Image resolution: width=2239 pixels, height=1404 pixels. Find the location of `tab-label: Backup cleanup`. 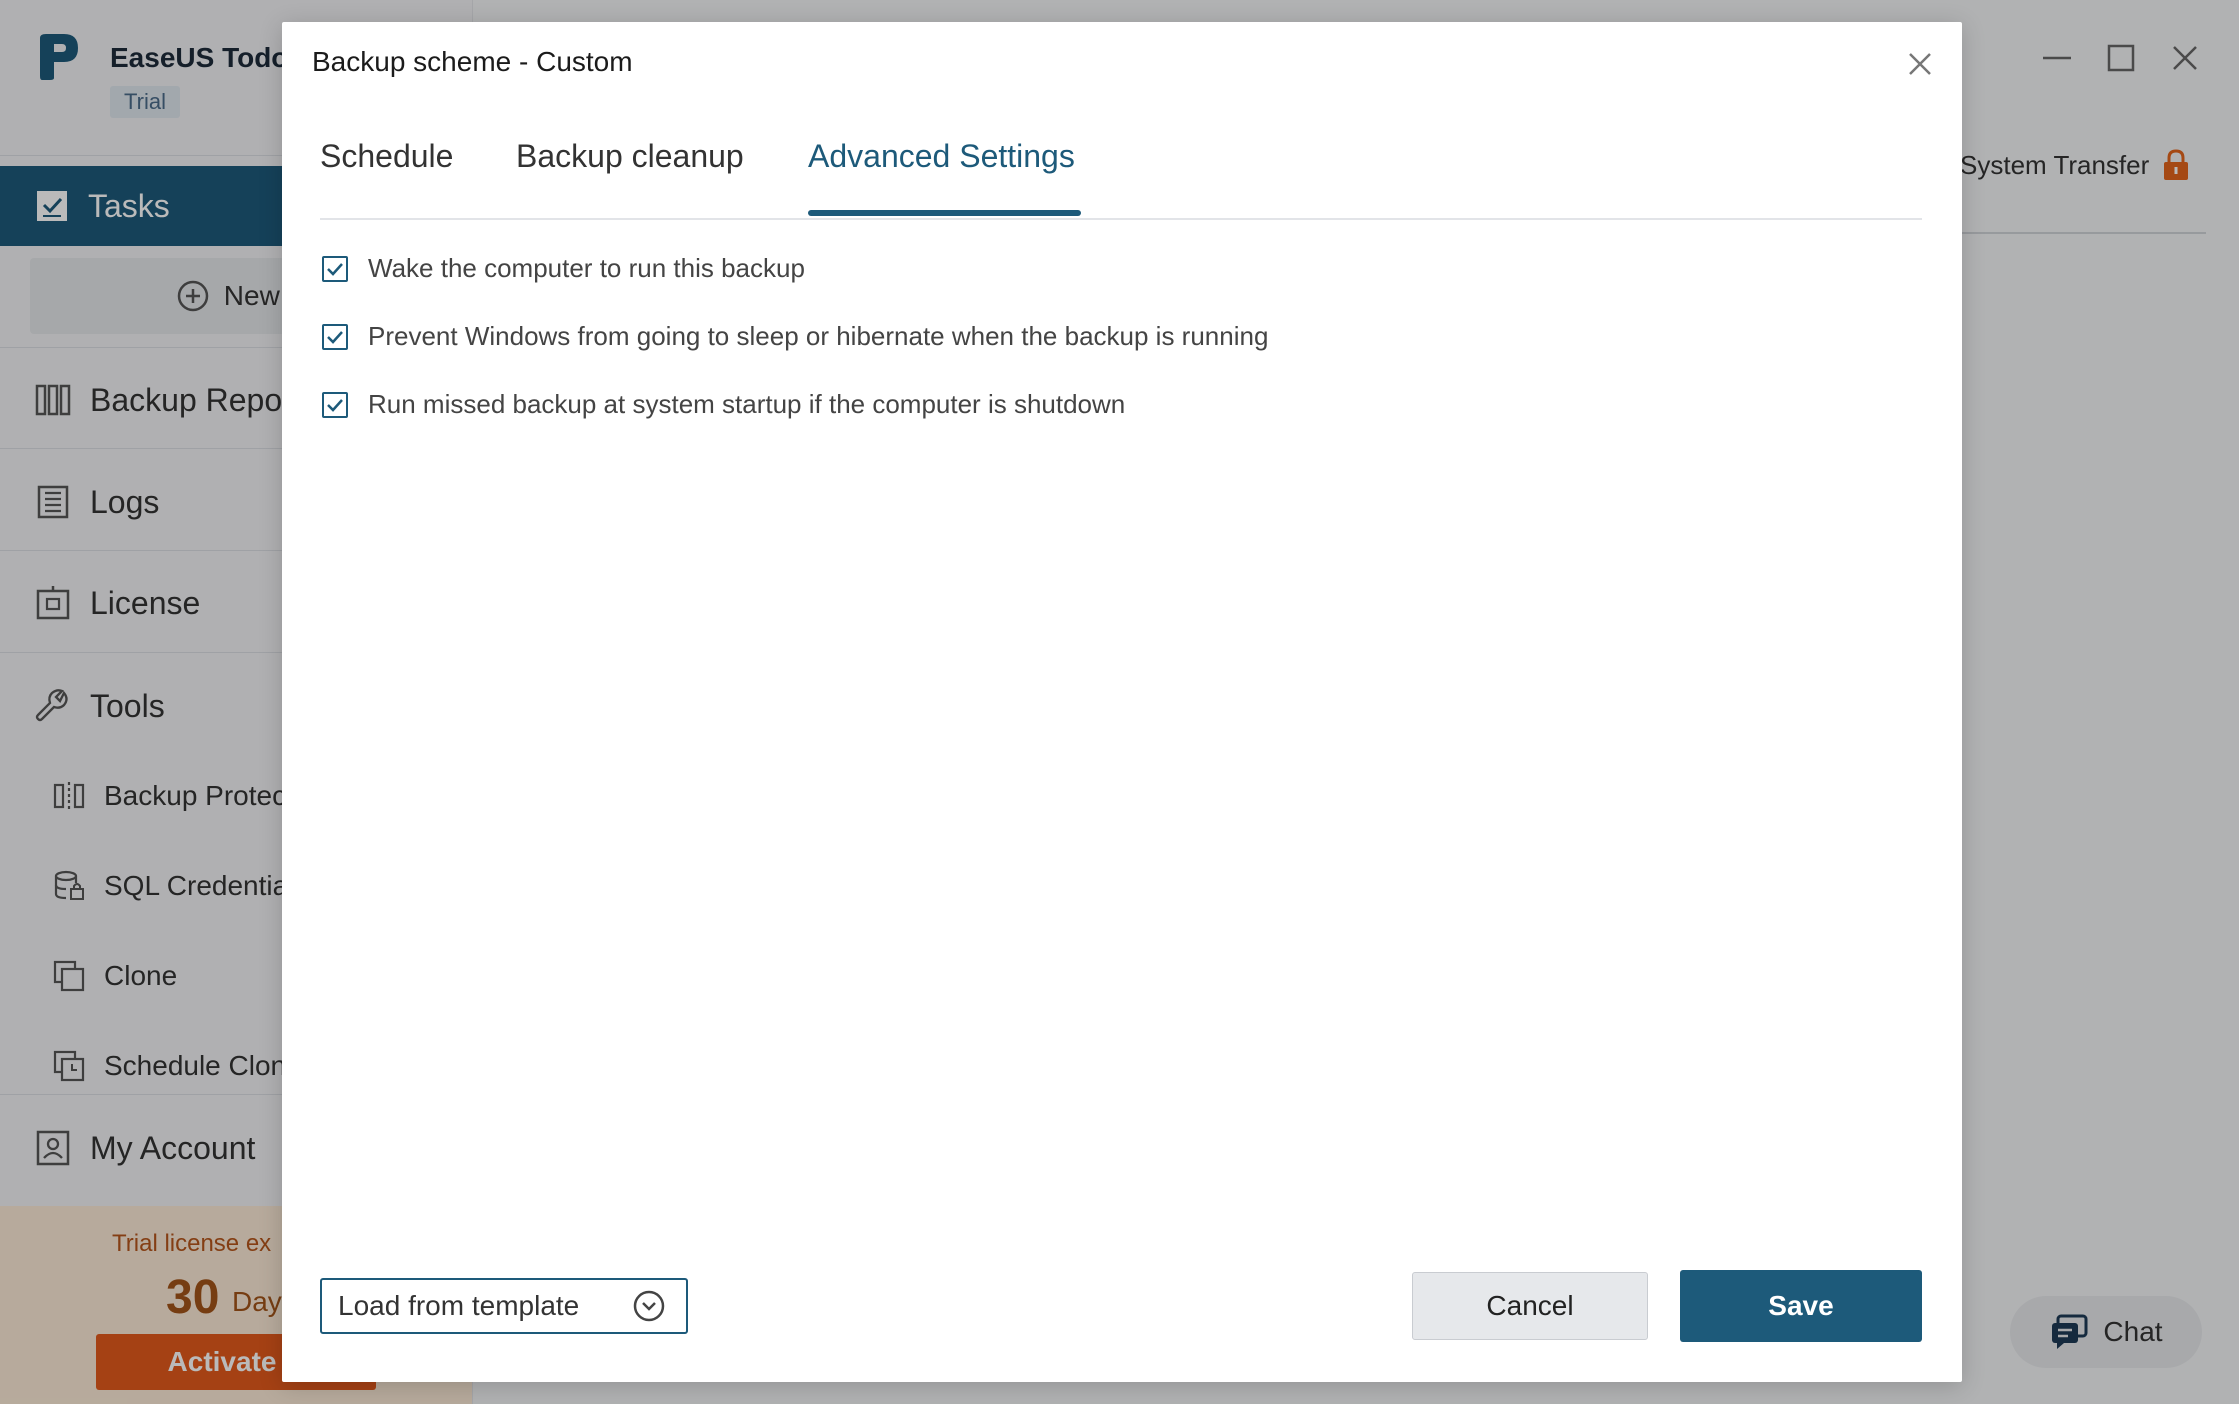

tab-label: Backup cleanup is located at coordinates (630, 156).